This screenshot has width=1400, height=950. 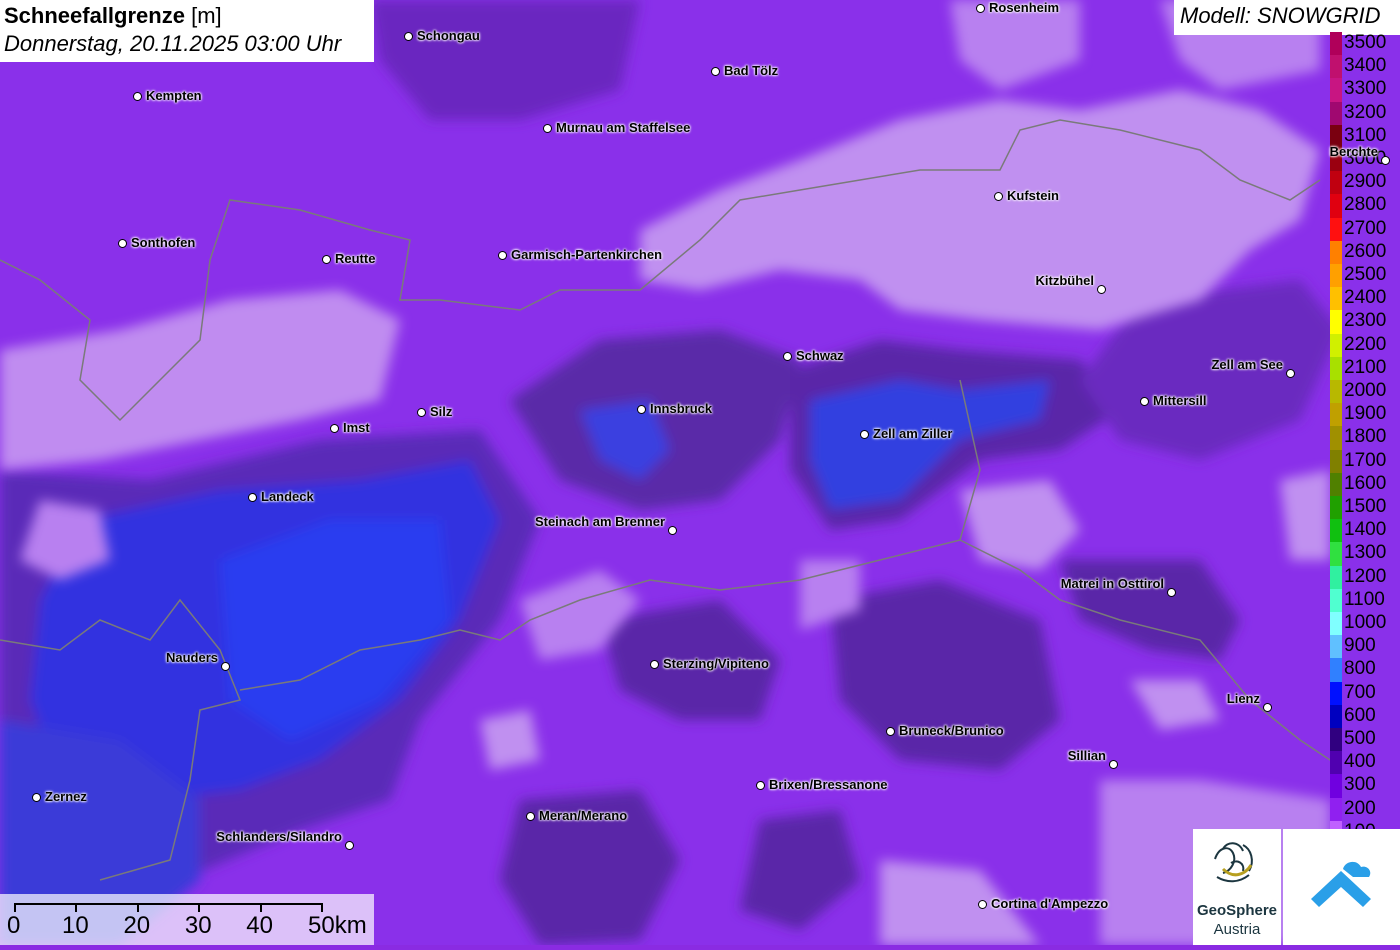 What do you see at coordinates (113, 15) in the screenshot?
I see `map-title: Schneefallgrenze [m]` at bounding box center [113, 15].